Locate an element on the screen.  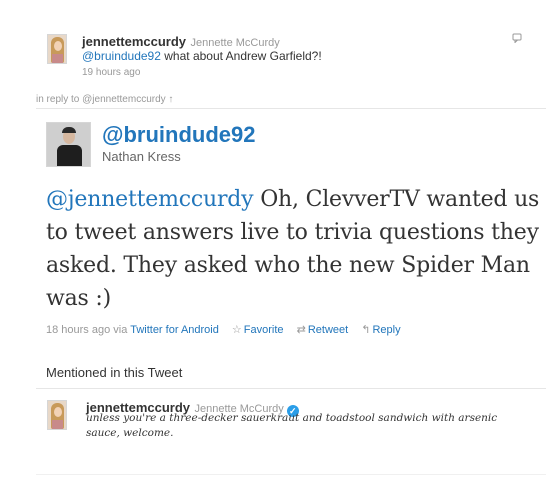
retweet-button: ⇄ Retweet is located at coordinates (324, 330).